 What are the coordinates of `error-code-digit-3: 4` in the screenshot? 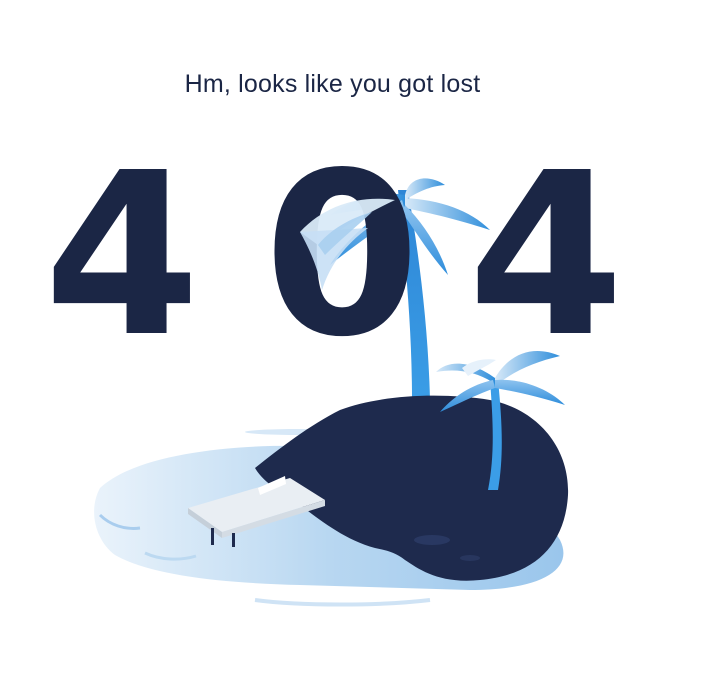 It's located at (546, 256).